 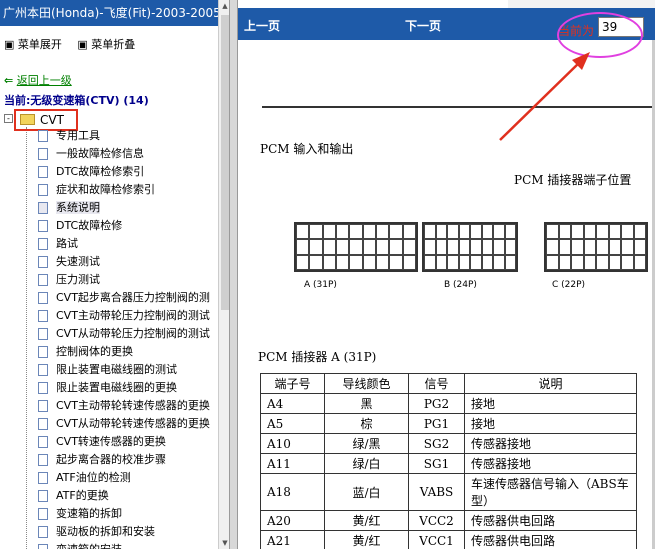 I want to click on tree-item: ATF的更换, so click(x=127, y=496).